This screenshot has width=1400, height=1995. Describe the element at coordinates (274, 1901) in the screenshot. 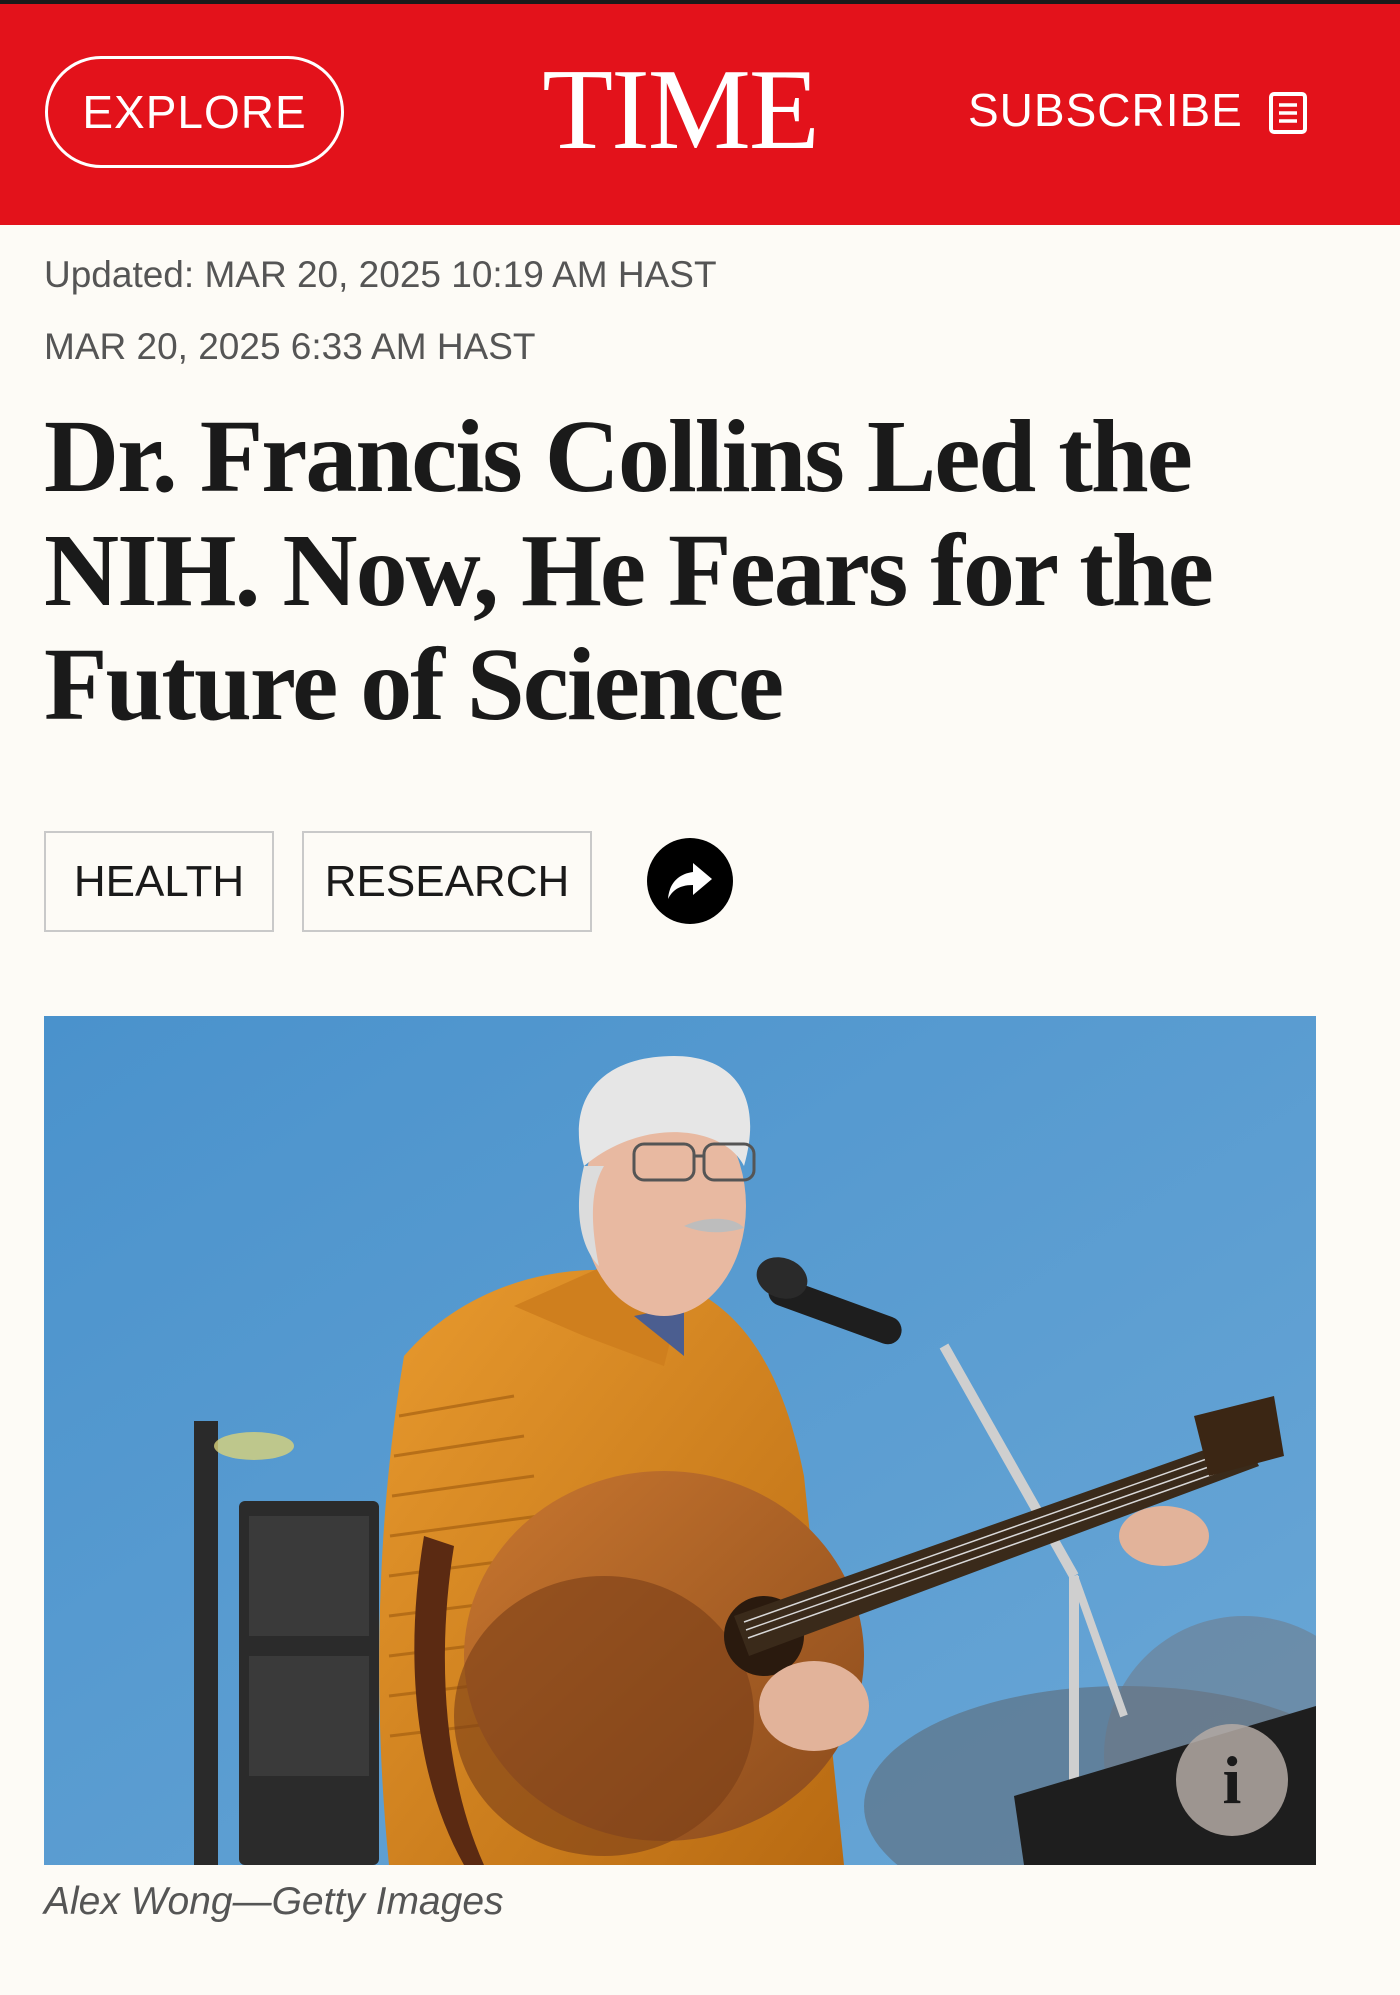

I see `photo-caption: Alex Wong—Getty Images` at that location.